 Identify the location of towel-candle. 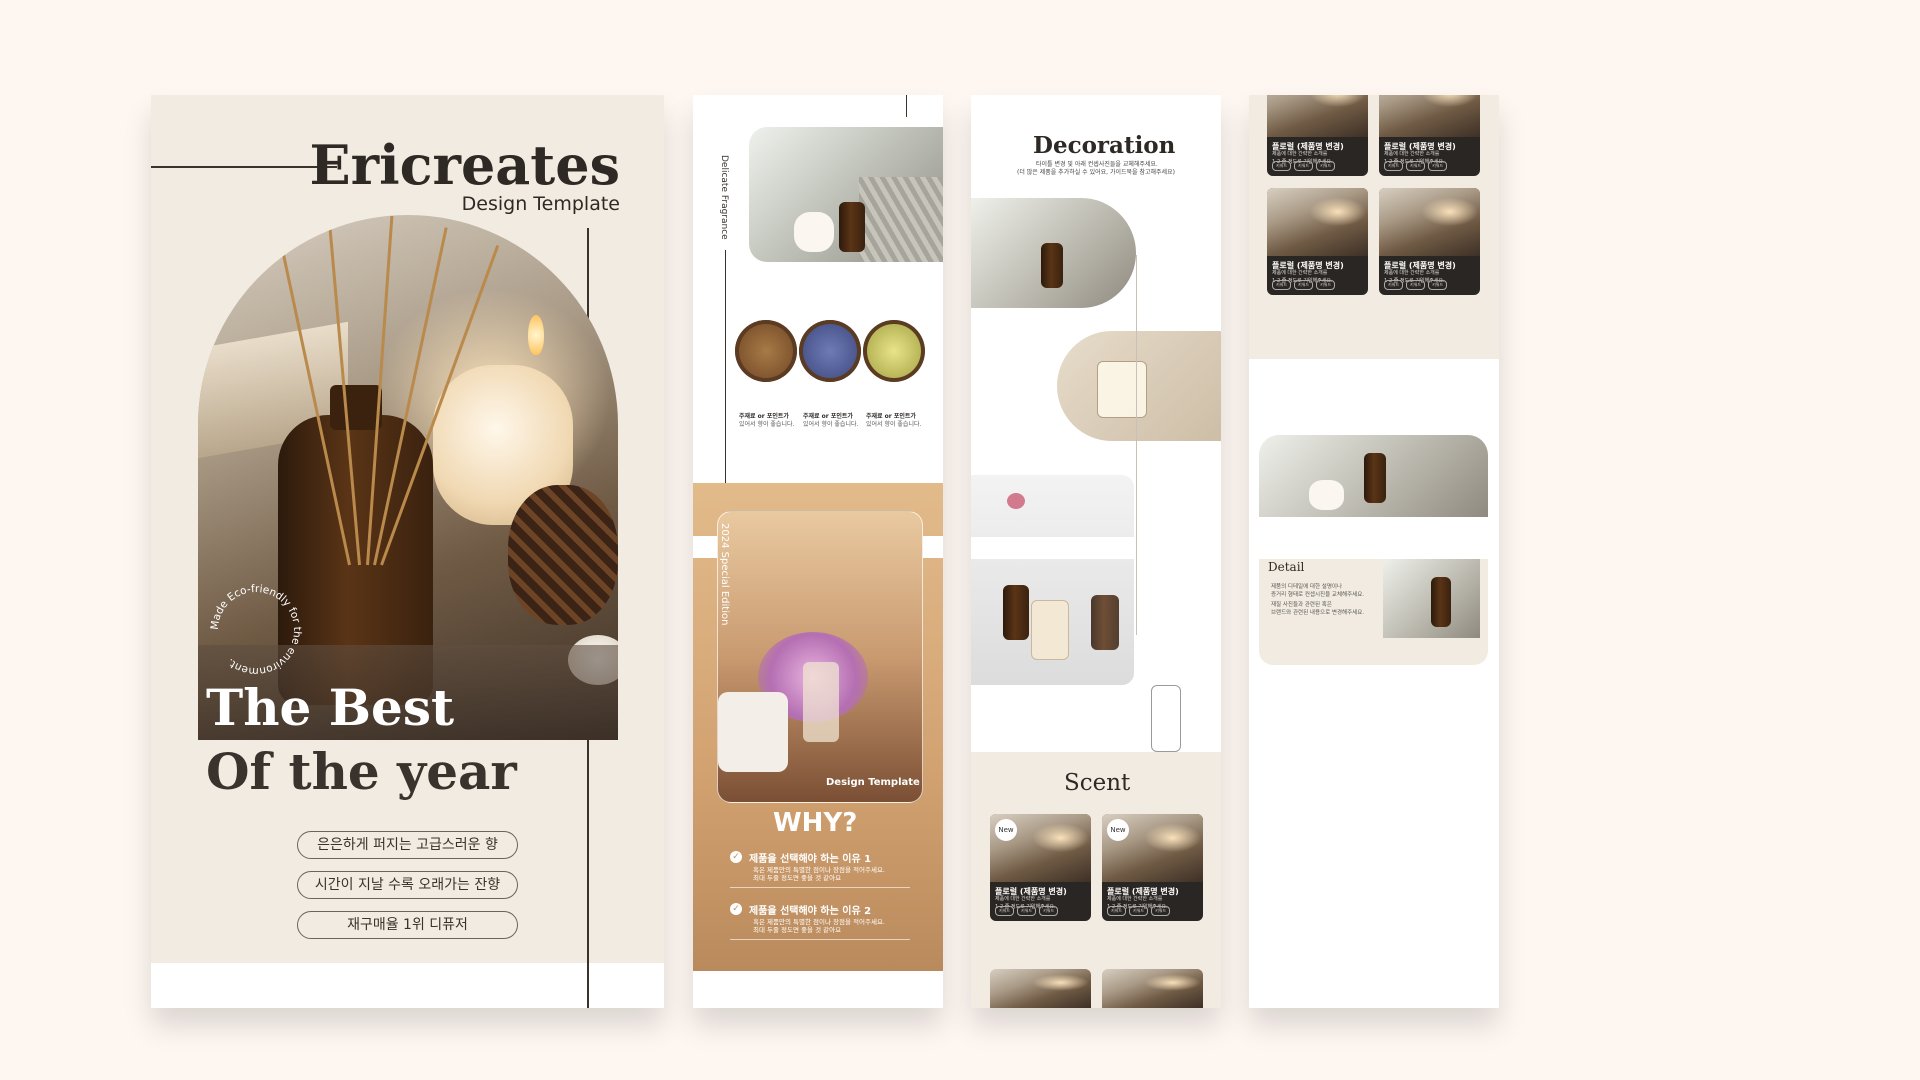
(814, 232).